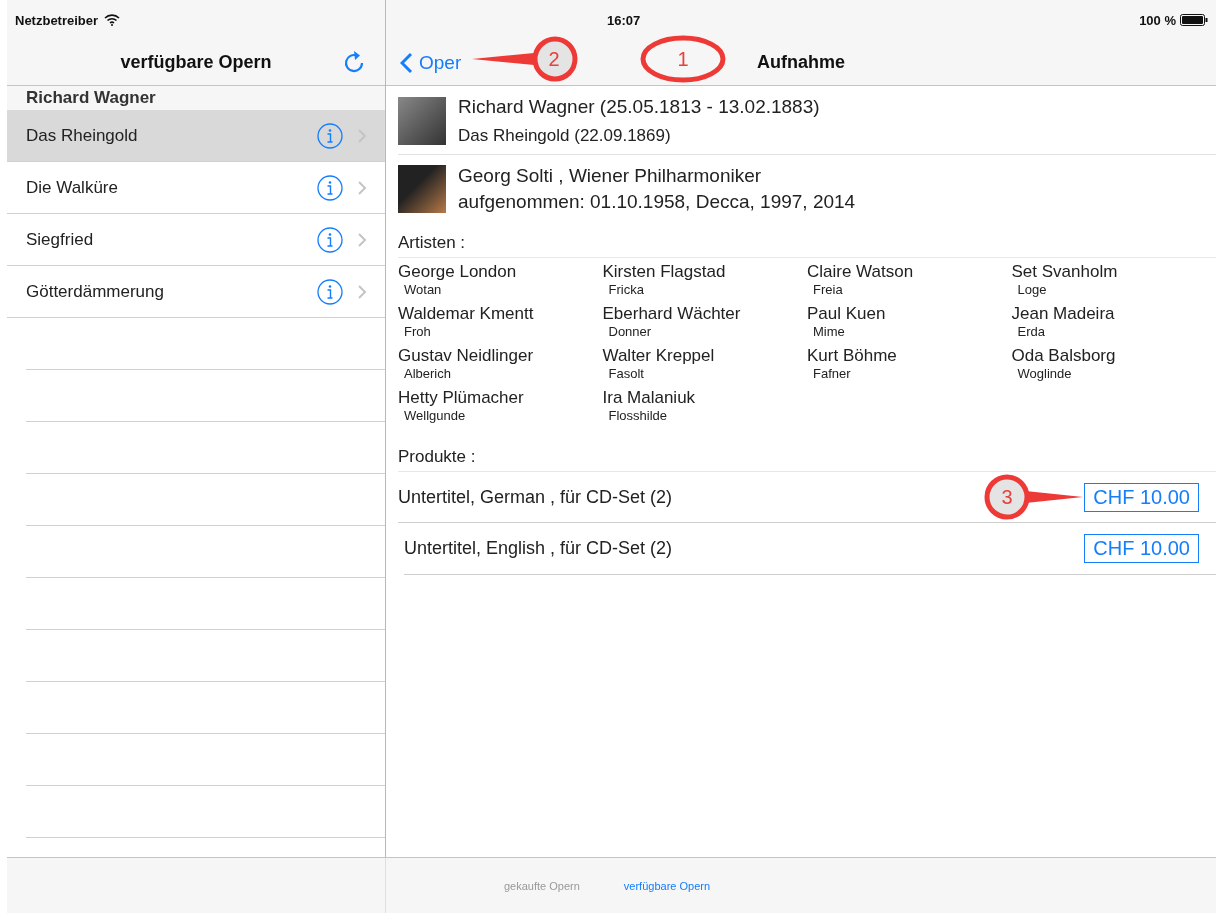 The width and height of the screenshot is (1216, 913). Describe the element at coordinates (664, 272) in the screenshot. I see `artist-name: Kirsten Flagstad` at that location.